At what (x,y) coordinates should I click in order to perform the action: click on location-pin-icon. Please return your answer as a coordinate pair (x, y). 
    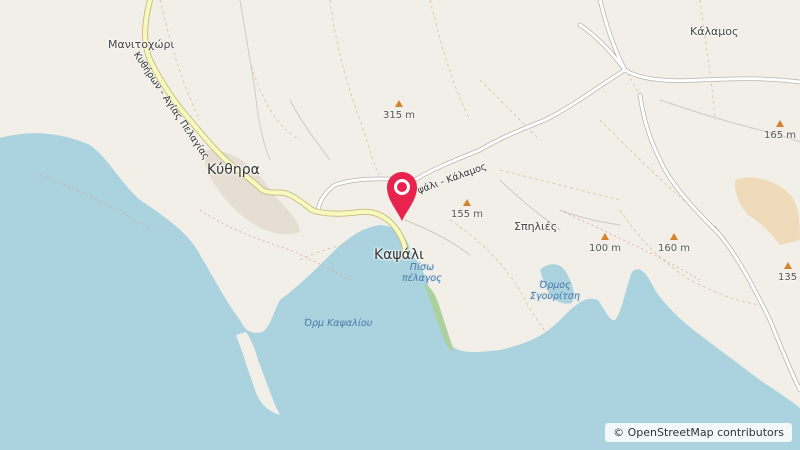
    Looking at the image, I should click on (402, 196).